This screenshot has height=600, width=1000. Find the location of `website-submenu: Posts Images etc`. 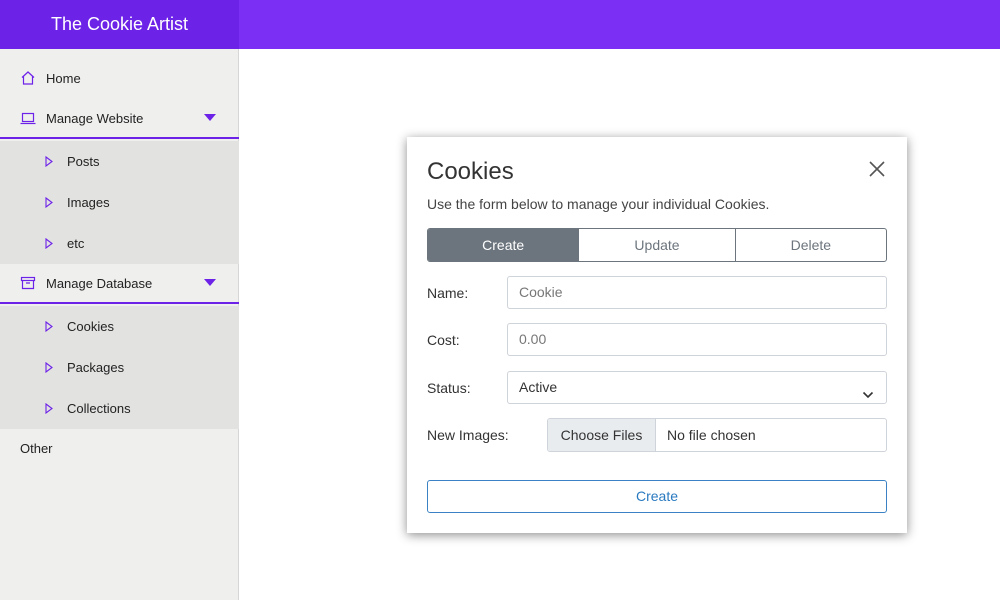

website-submenu: Posts Images etc is located at coordinates (119, 202).